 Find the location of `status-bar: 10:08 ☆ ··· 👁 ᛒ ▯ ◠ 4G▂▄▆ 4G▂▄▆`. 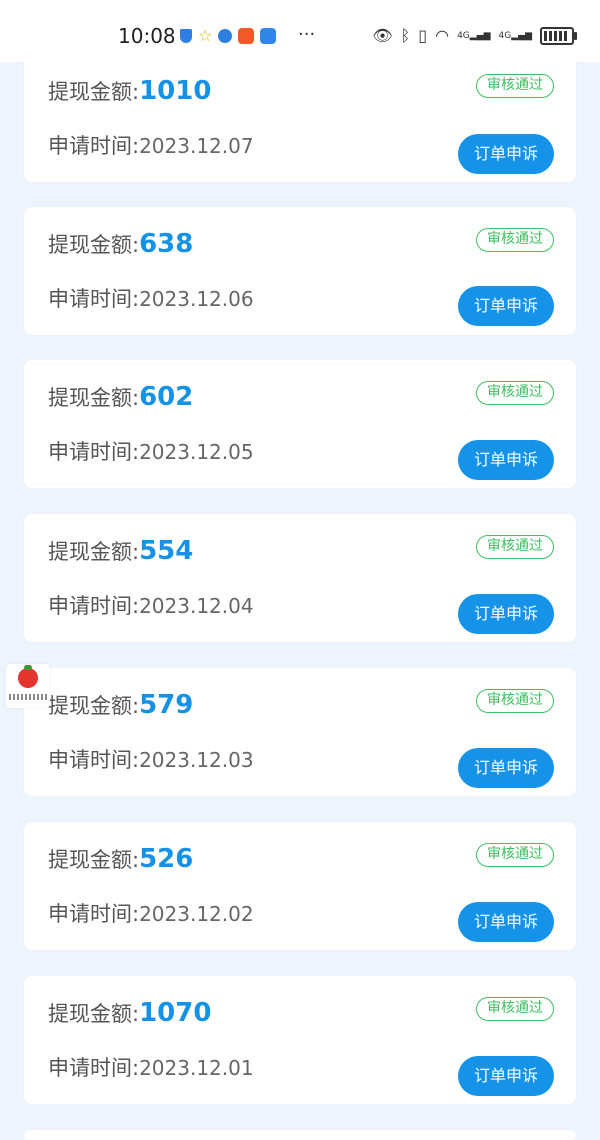

status-bar: 10:08 ☆ ··· 👁 ᛒ ▯ ◠ 4G▂▄▆ 4G▂▄▆ is located at coordinates (300, 31).